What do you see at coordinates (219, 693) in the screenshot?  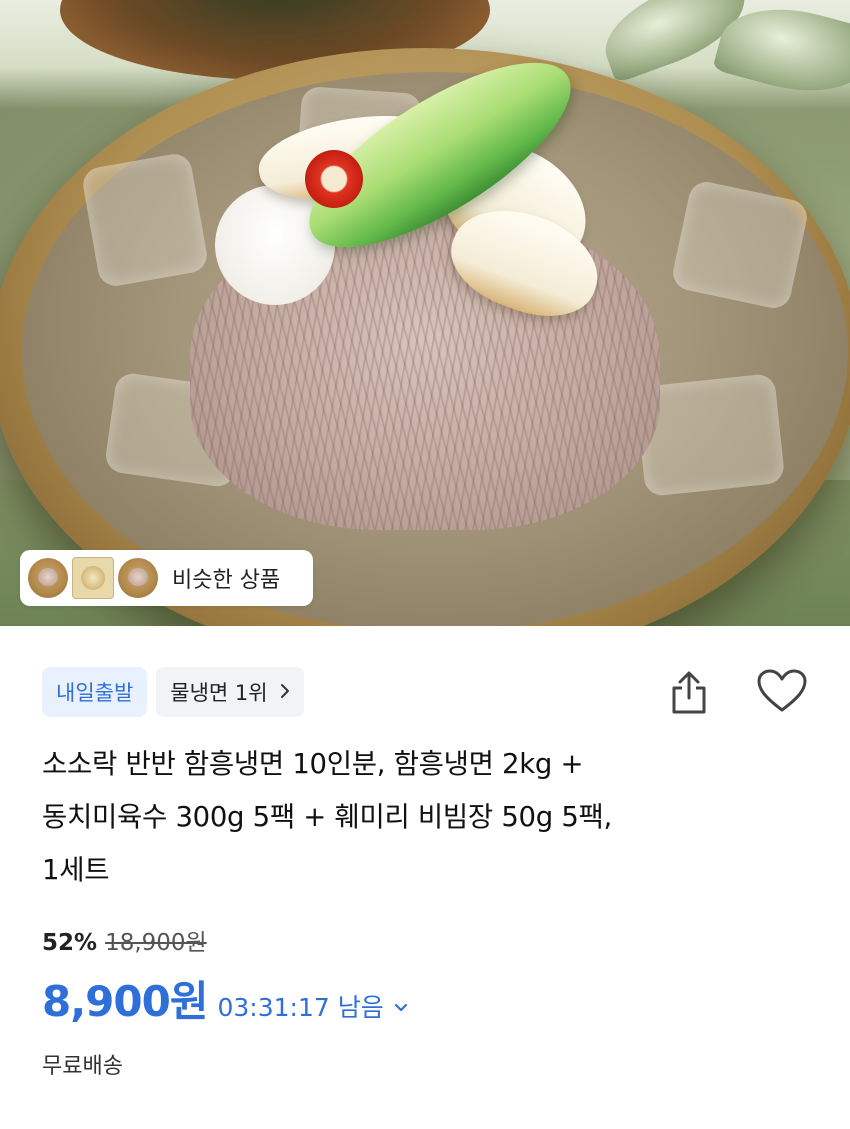 I see `ranking-badge-label: 물냉면 1위` at bounding box center [219, 693].